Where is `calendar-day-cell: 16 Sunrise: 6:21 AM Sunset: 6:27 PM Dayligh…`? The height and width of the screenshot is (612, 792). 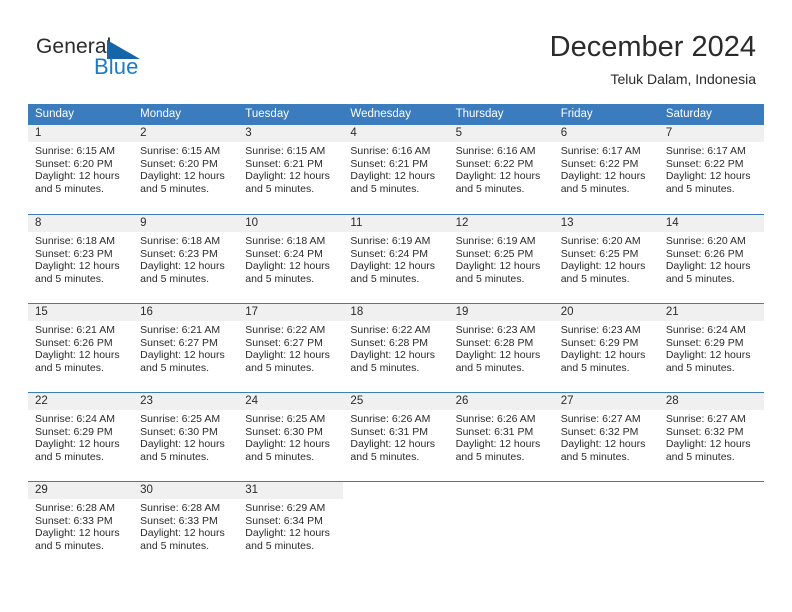
calendar-day-cell: 16 Sunrise: 6:21 AM Sunset: 6:27 PM Dayligh… is located at coordinates (186, 348).